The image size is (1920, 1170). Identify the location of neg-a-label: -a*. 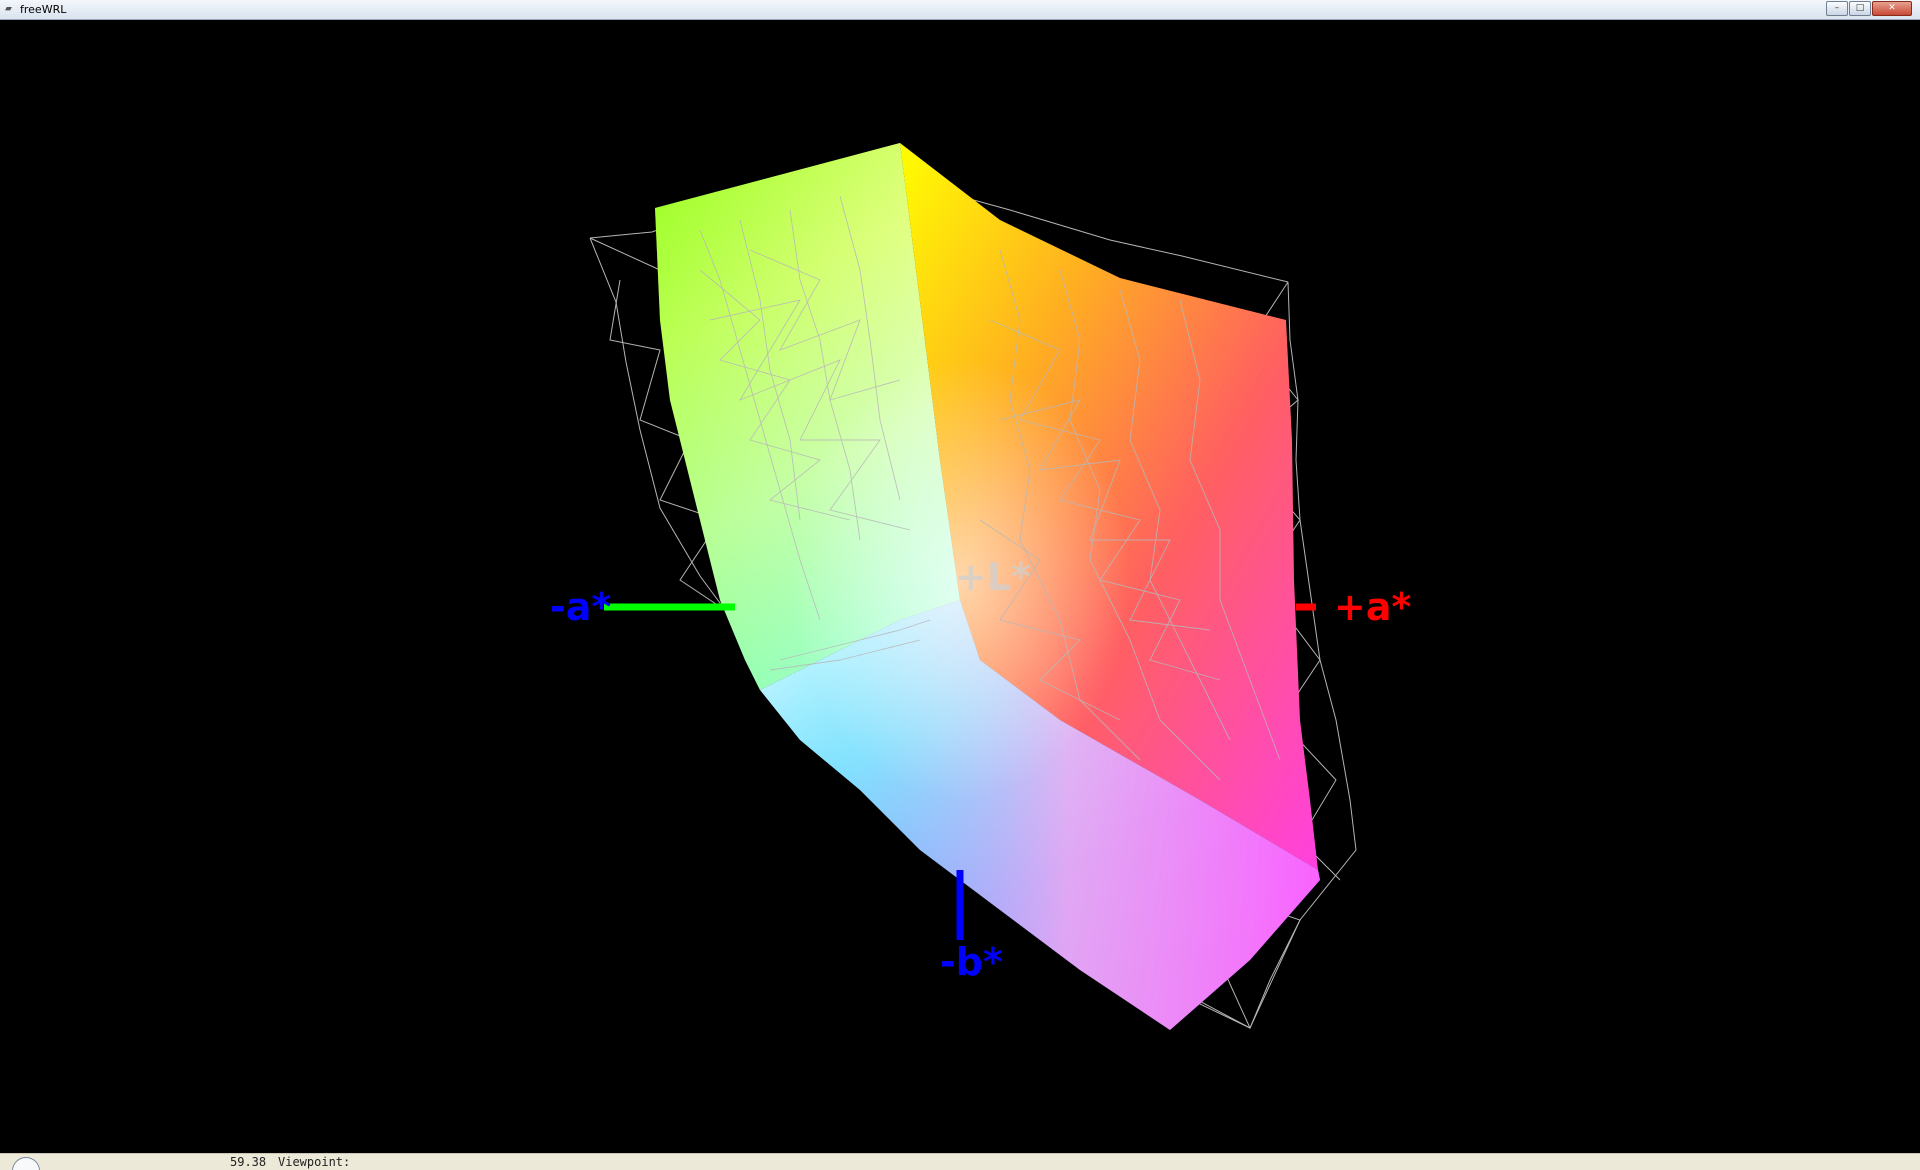
(580, 607).